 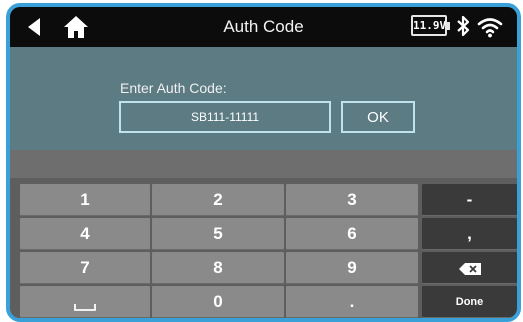 What do you see at coordinates (218, 200) in the screenshot?
I see `key-2: 2` at bounding box center [218, 200].